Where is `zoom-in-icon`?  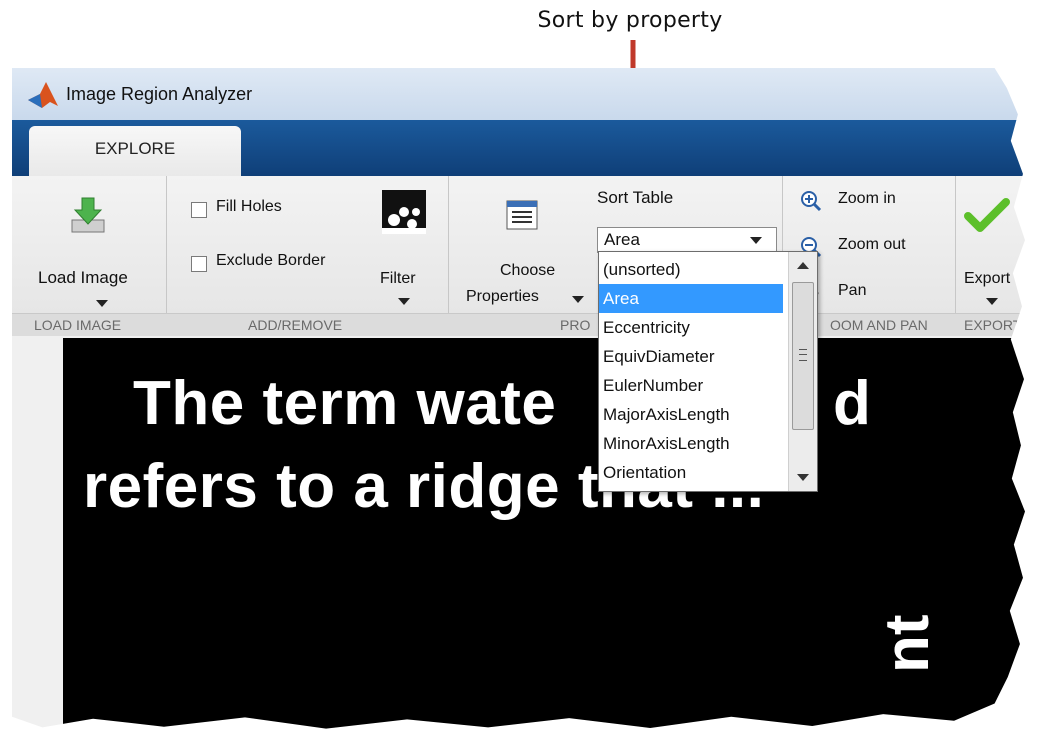 zoom-in-icon is located at coordinates (811, 201).